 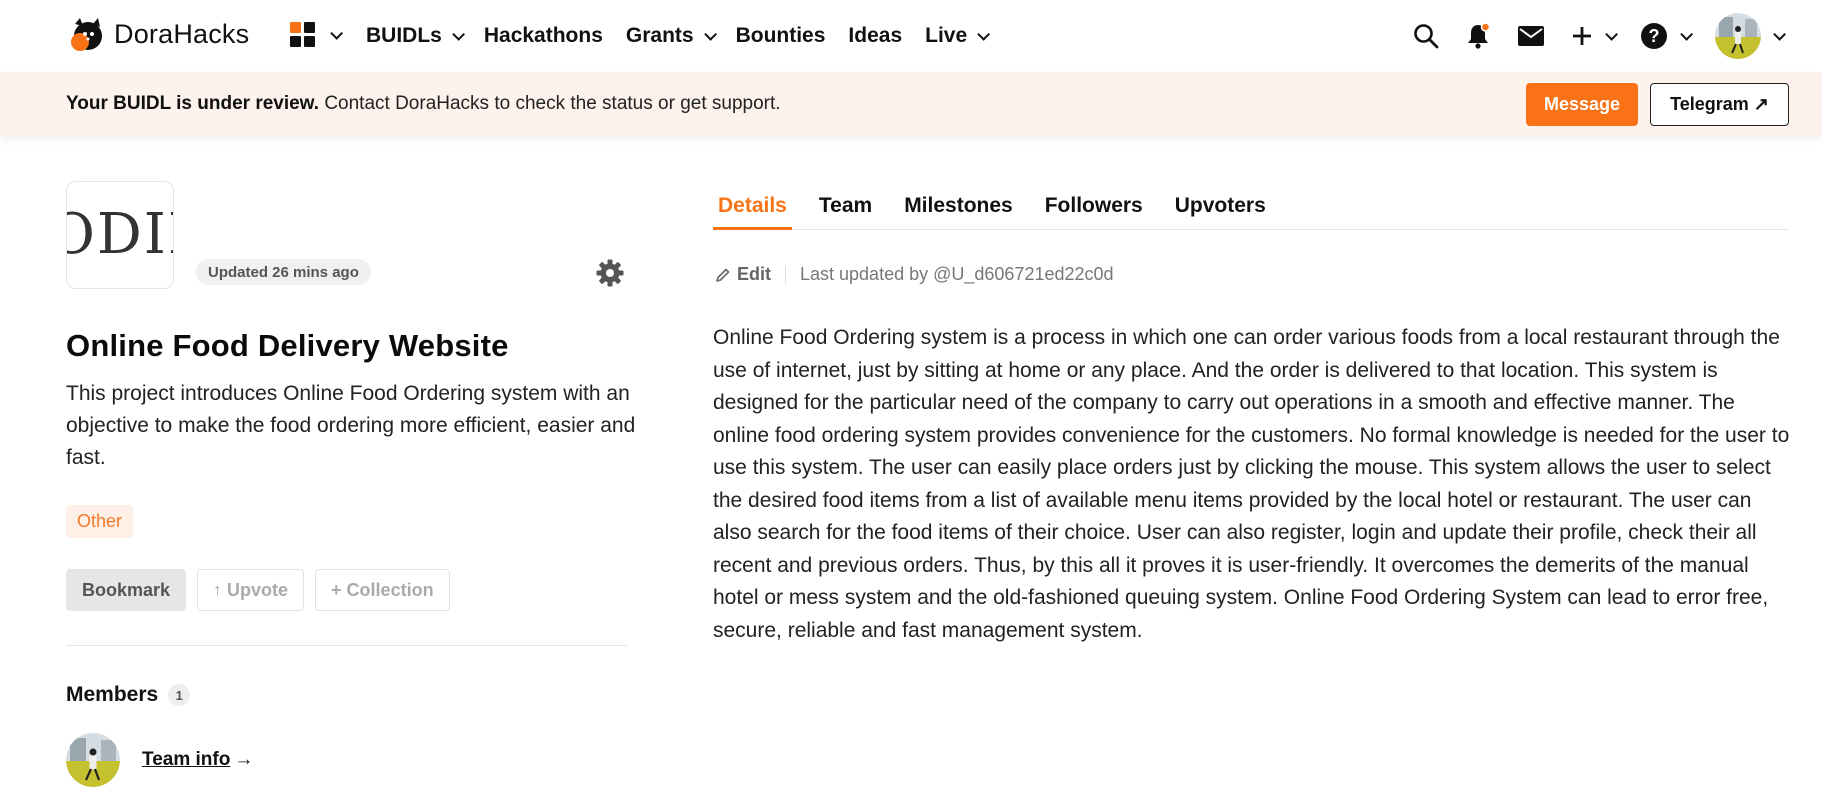 I want to click on search-button, so click(x=1426, y=36).